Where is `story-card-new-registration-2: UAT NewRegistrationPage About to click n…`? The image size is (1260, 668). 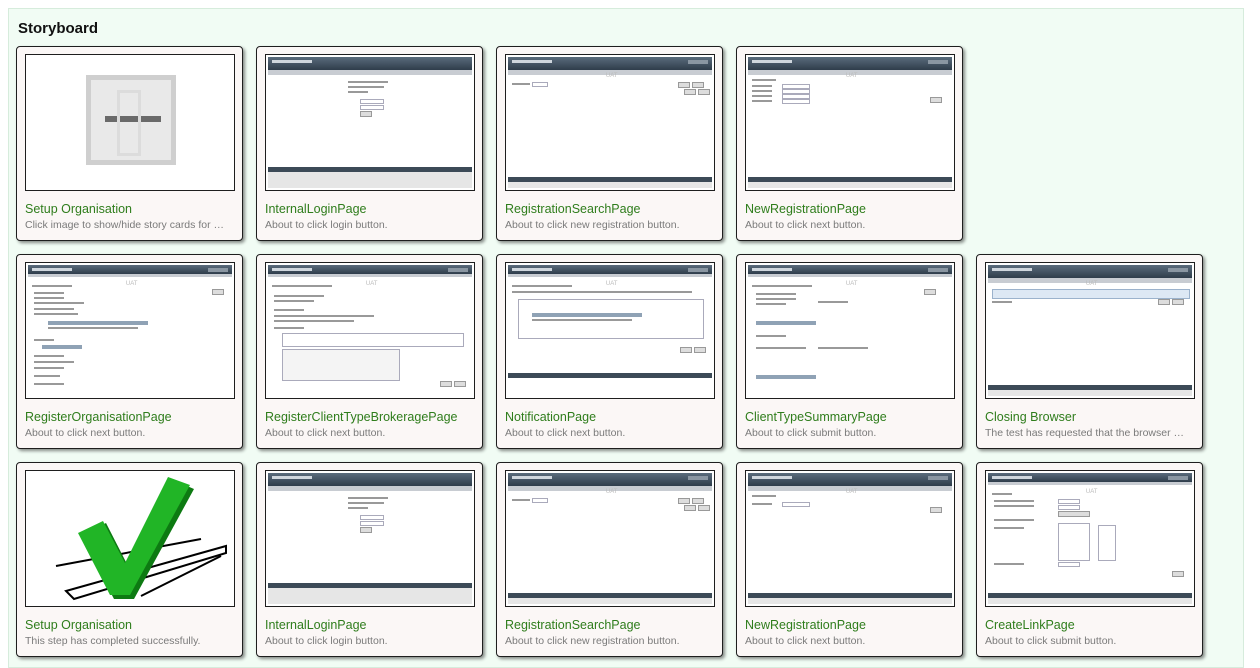 story-card-new-registration-2: UAT NewRegistrationPage About to click n… is located at coordinates (849, 559).